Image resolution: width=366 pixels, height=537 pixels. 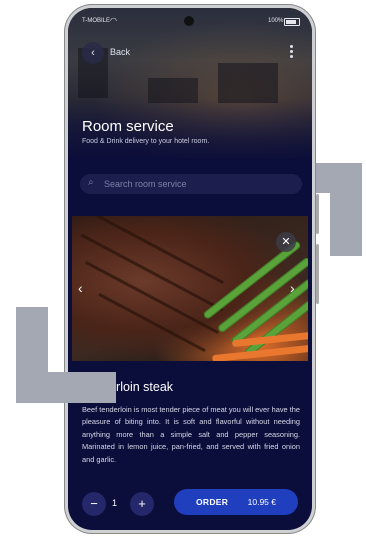 I want to click on next-image-button: ›, so click(x=292, y=288).